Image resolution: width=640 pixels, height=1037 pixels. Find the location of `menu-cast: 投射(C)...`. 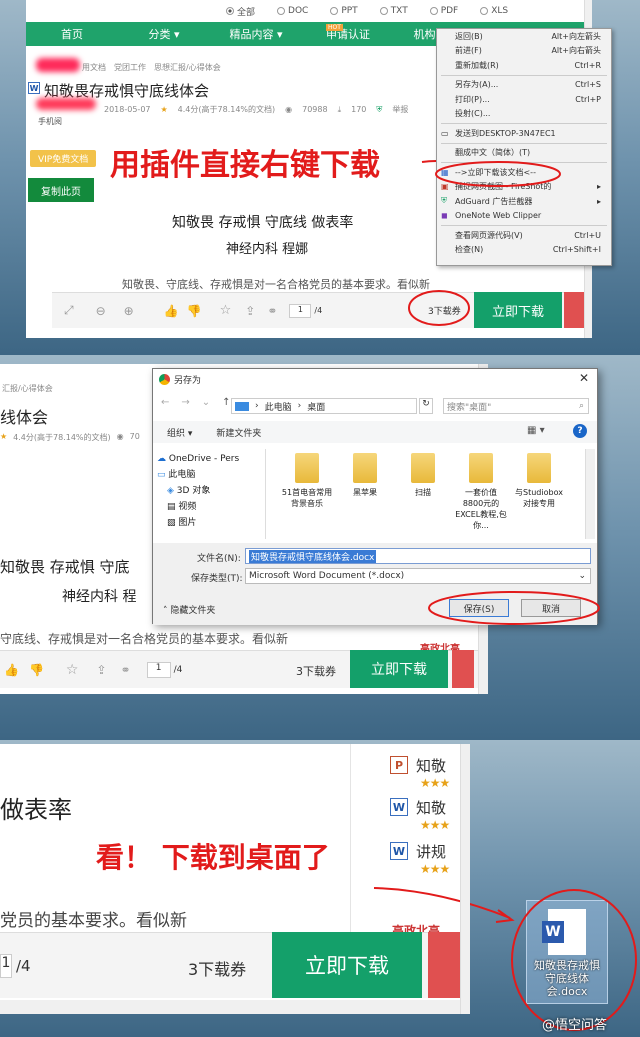

menu-cast: 投射(C)... is located at coordinates (524, 114).